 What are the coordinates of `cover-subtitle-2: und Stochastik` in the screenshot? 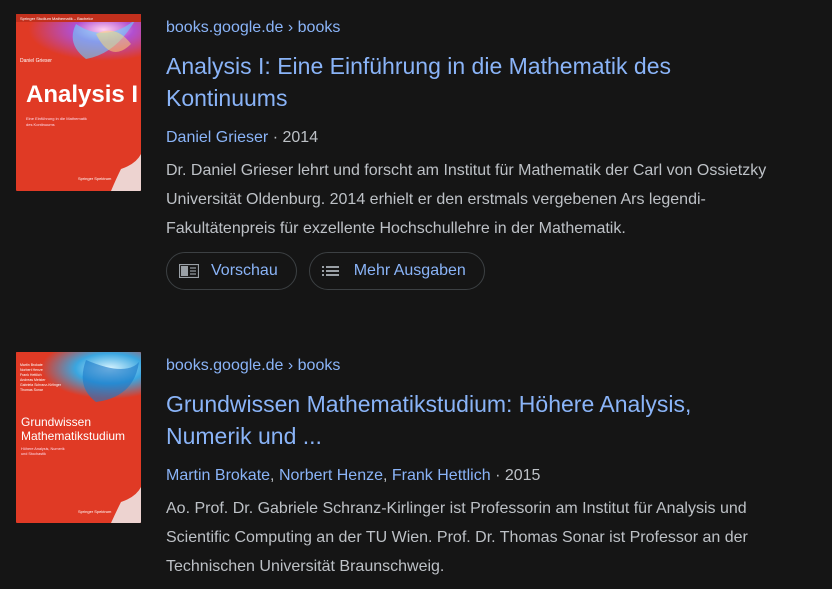 It's located at (33, 454).